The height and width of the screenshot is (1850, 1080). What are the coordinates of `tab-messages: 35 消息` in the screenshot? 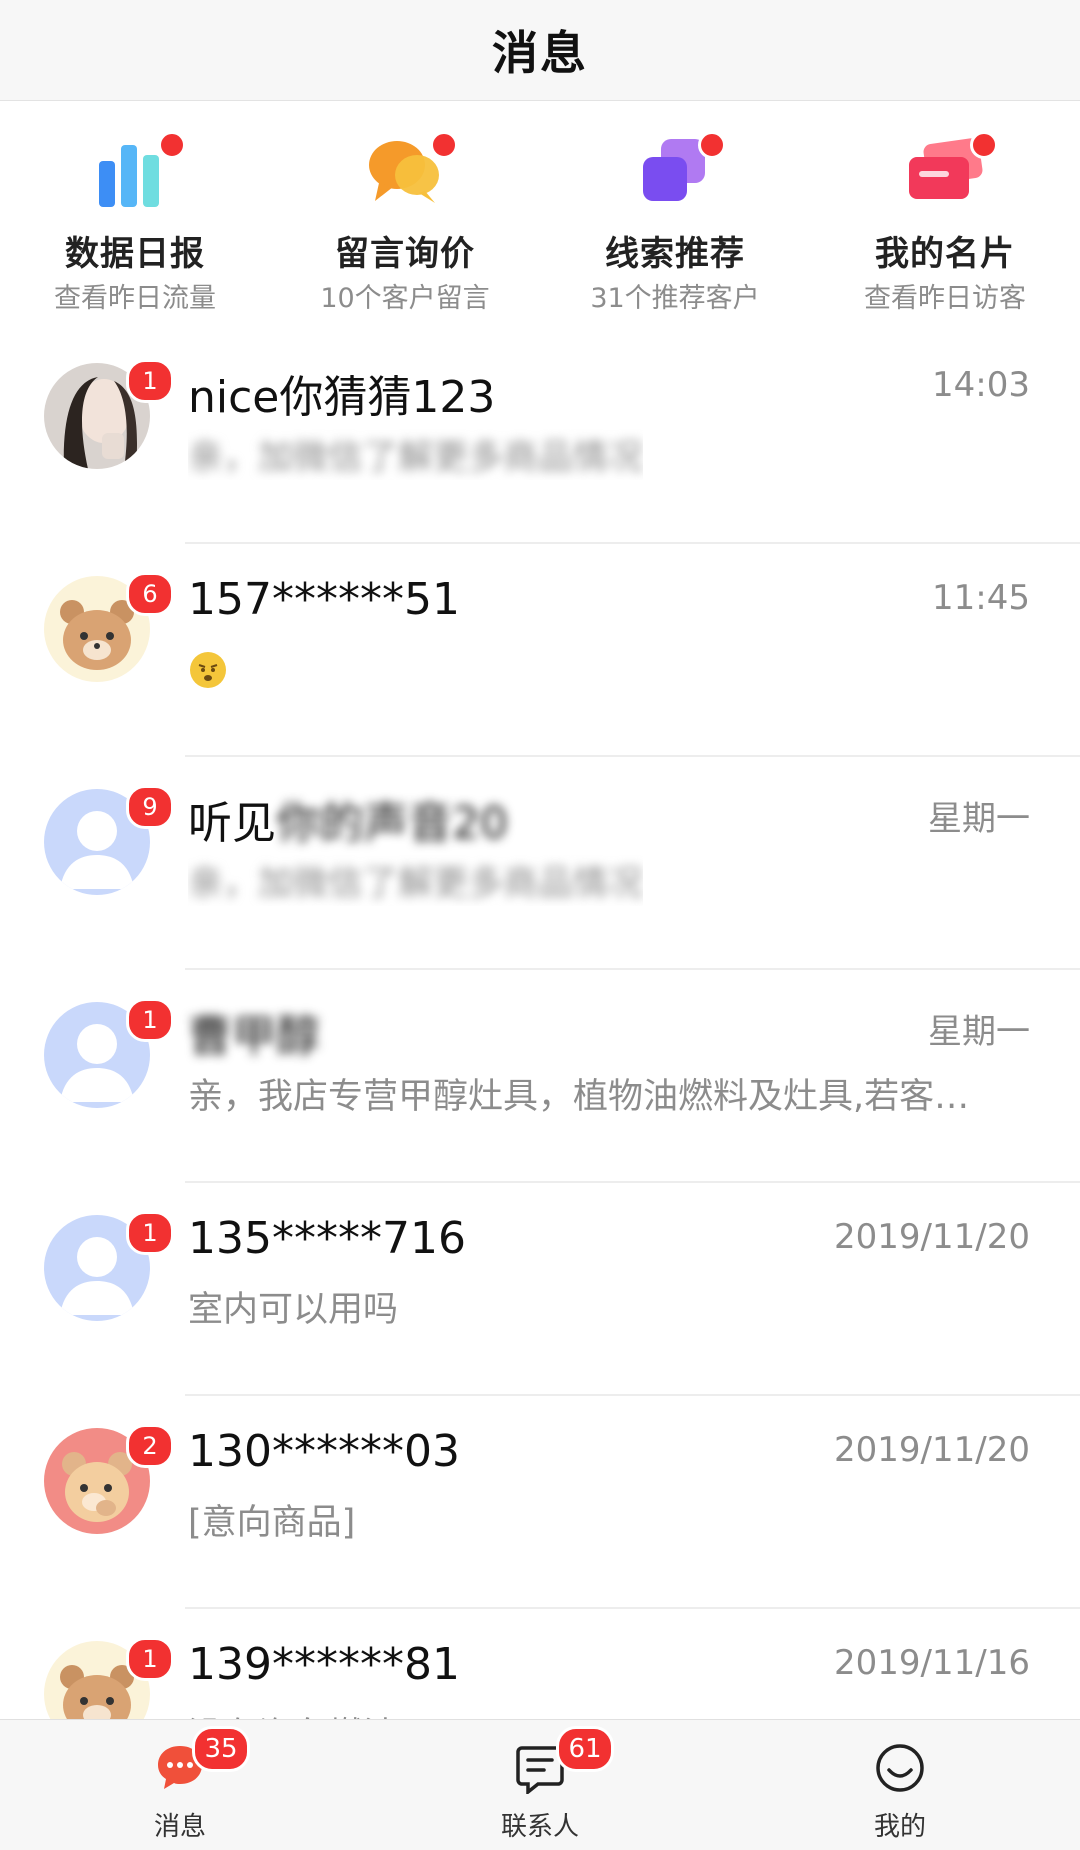 It's located at (180, 1785).